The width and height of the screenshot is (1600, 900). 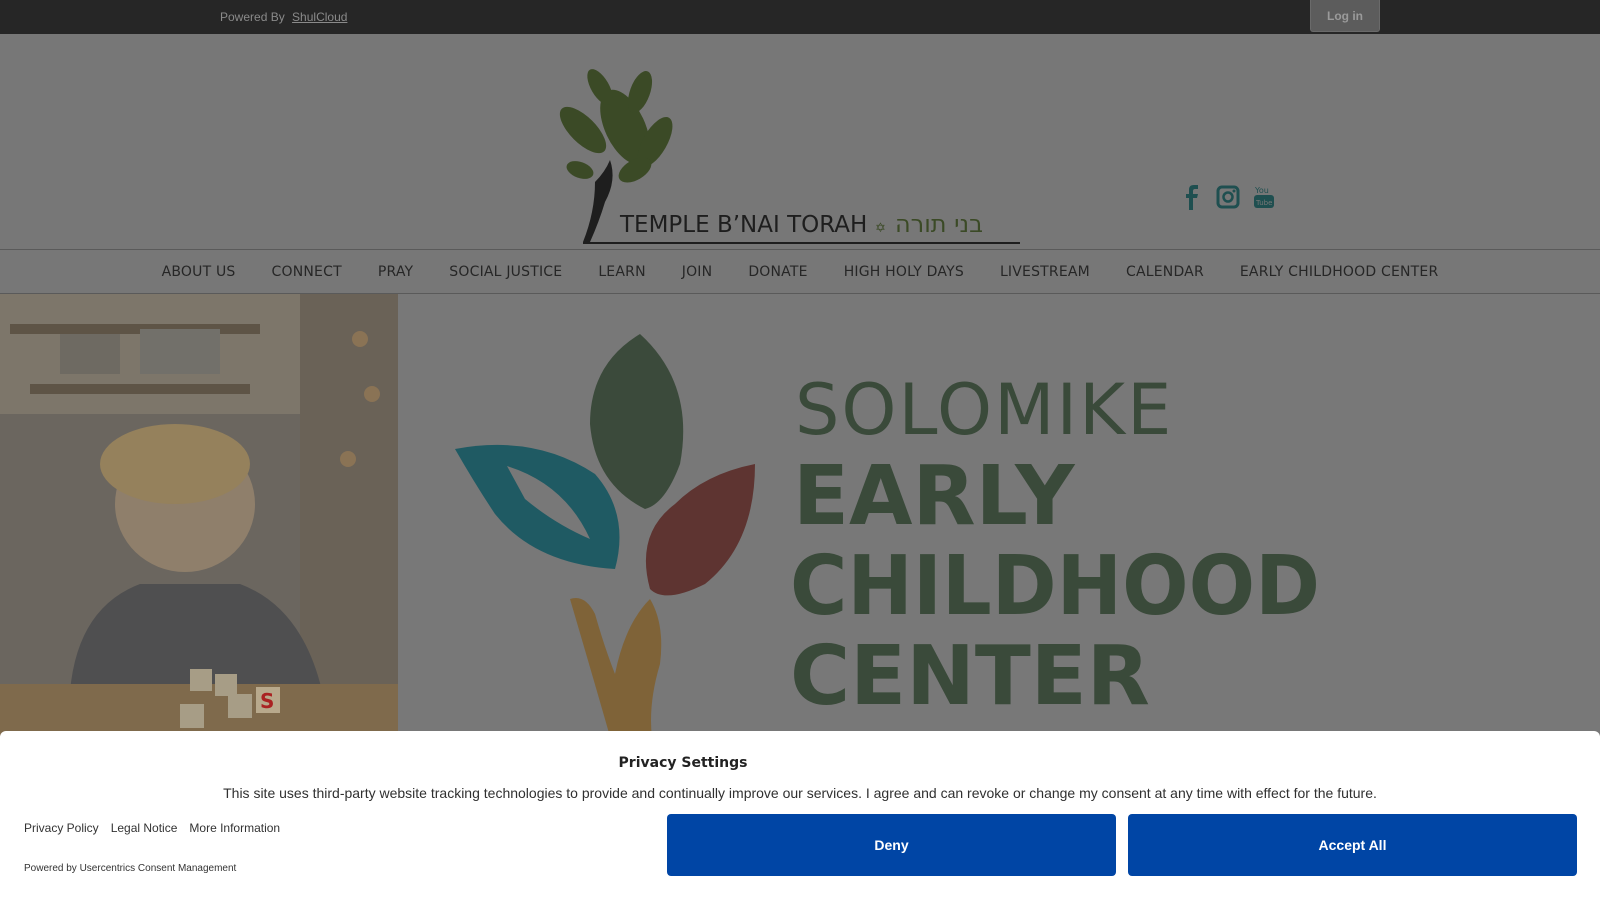 What do you see at coordinates (934, 496) in the screenshot?
I see `ecc-line2: EARLY` at bounding box center [934, 496].